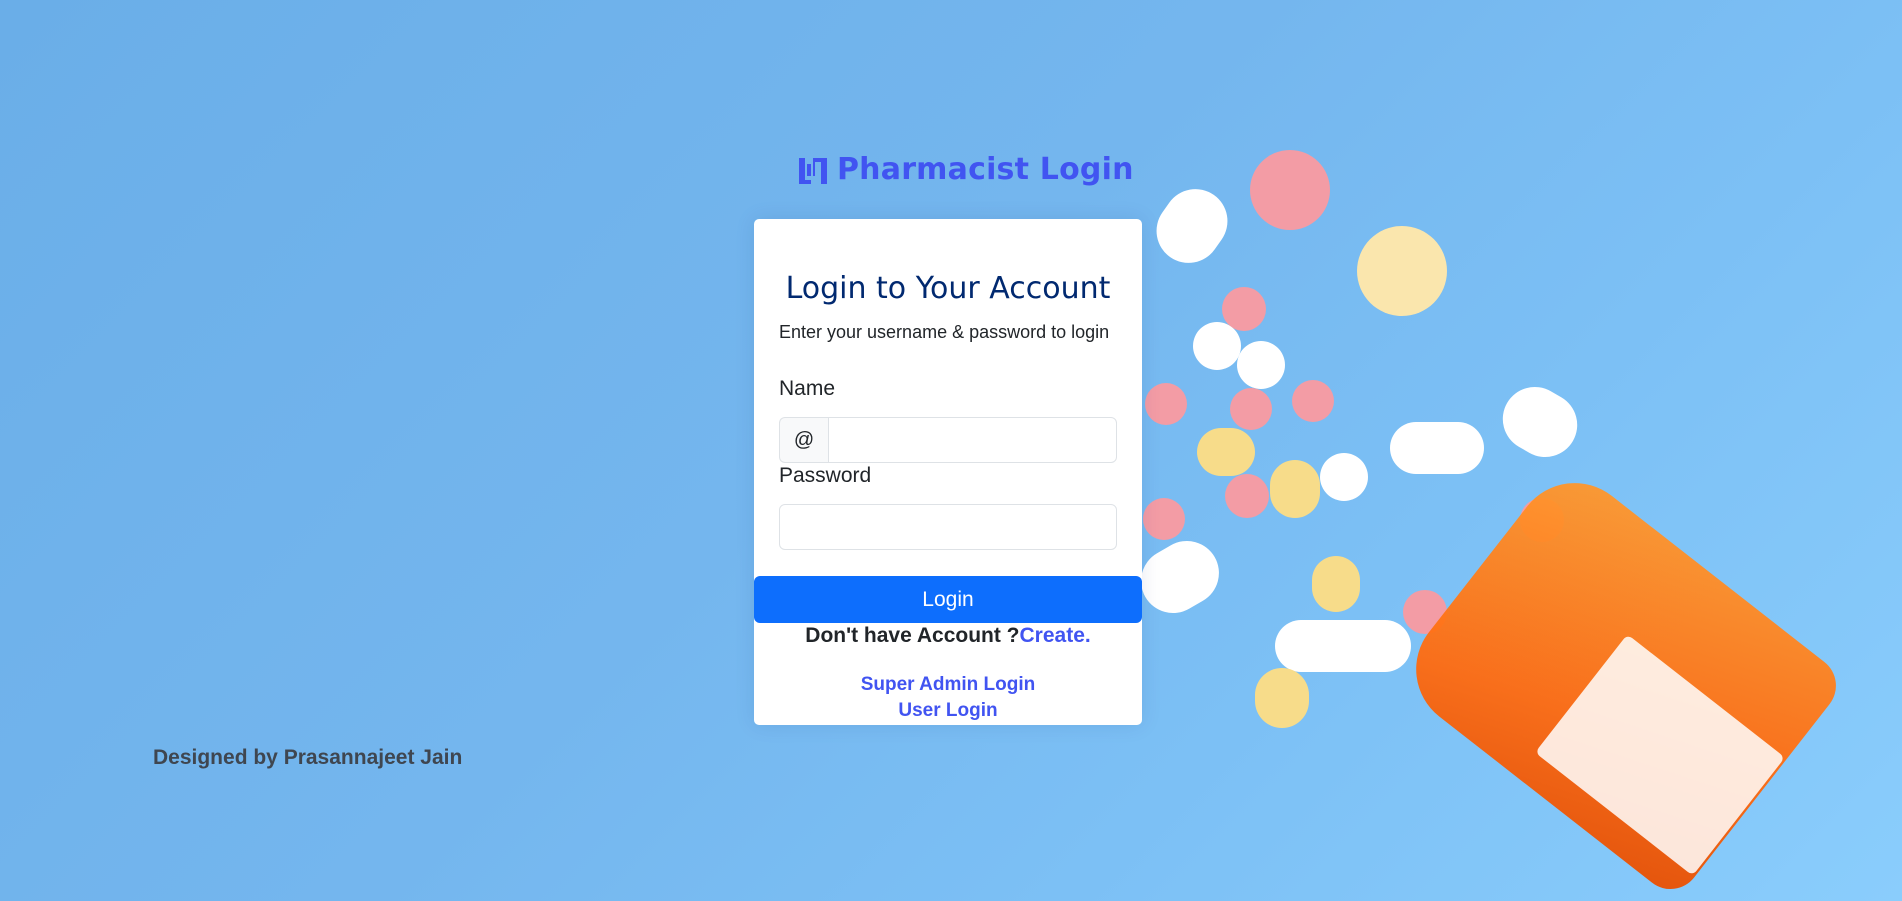 The width and height of the screenshot is (1902, 901). Describe the element at coordinates (948, 711) in the screenshot. I see `user-login-link: User Login` at that location.